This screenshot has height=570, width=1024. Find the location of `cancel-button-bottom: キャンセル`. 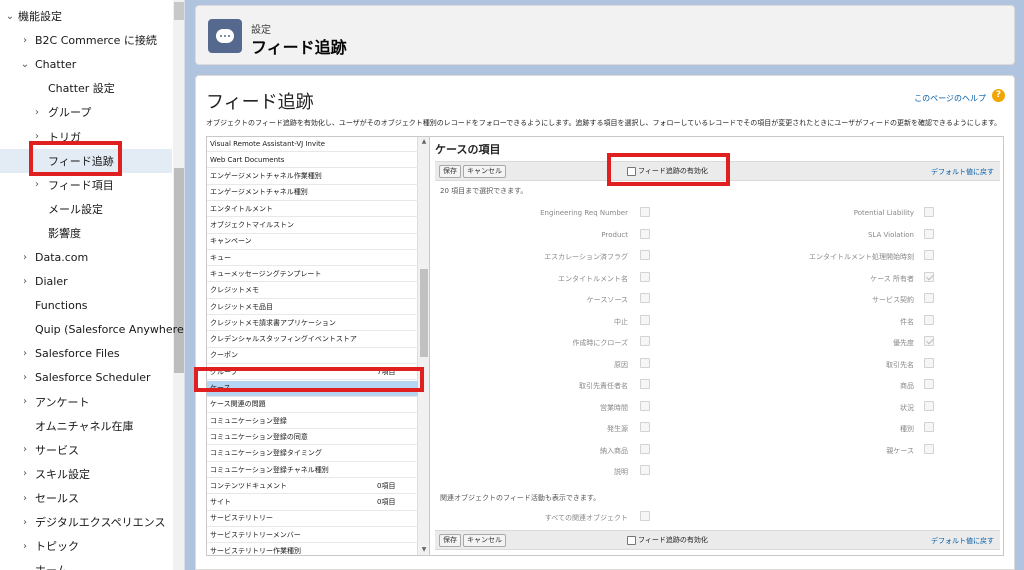

cancel-button-bottom: キャンセル is located at coordinates (484, 540).